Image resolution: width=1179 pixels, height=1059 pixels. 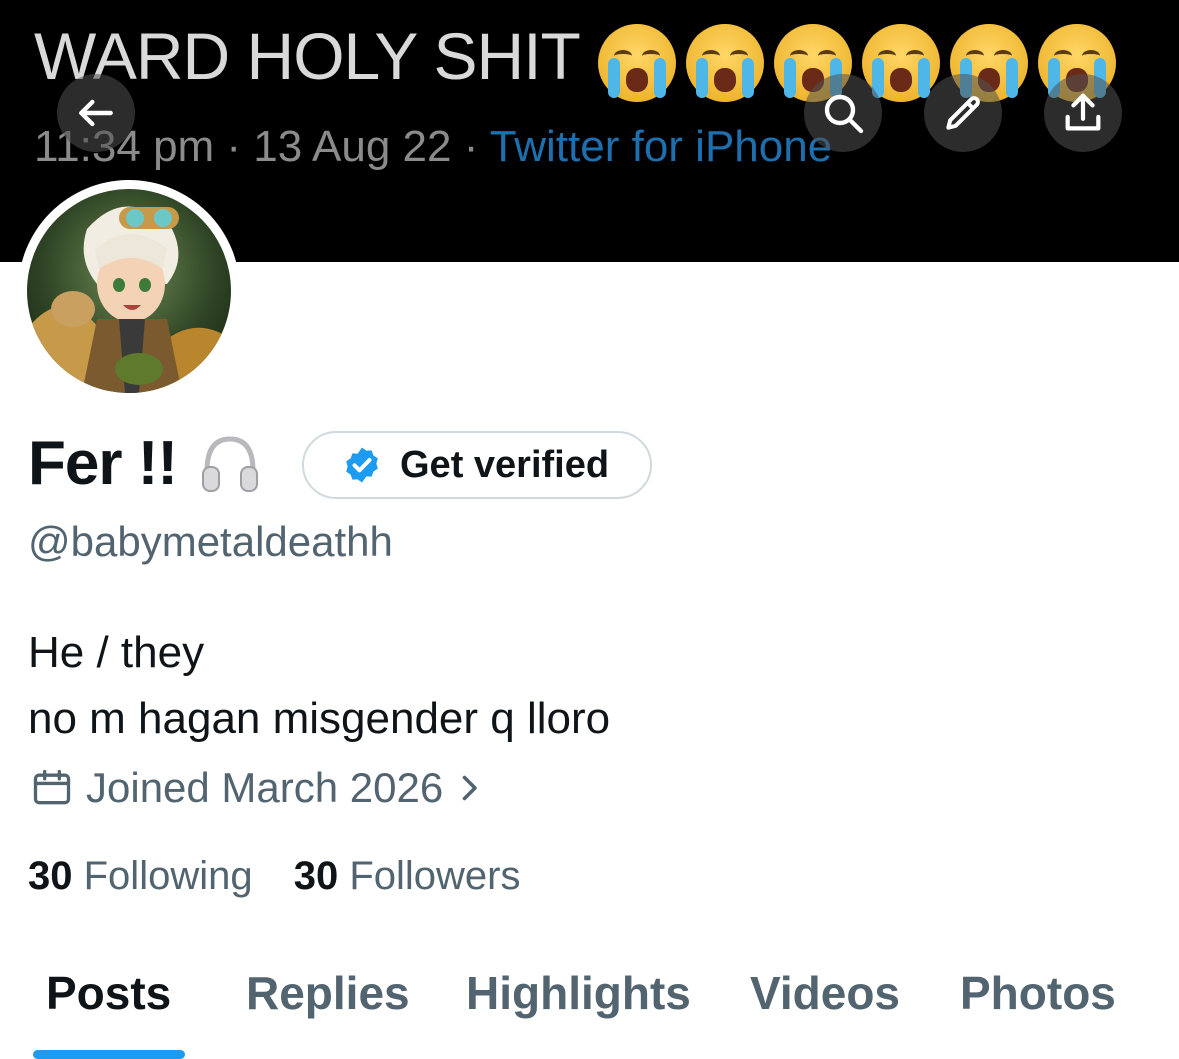 I want to click on headphones-icon, so click(x=230, y=464).